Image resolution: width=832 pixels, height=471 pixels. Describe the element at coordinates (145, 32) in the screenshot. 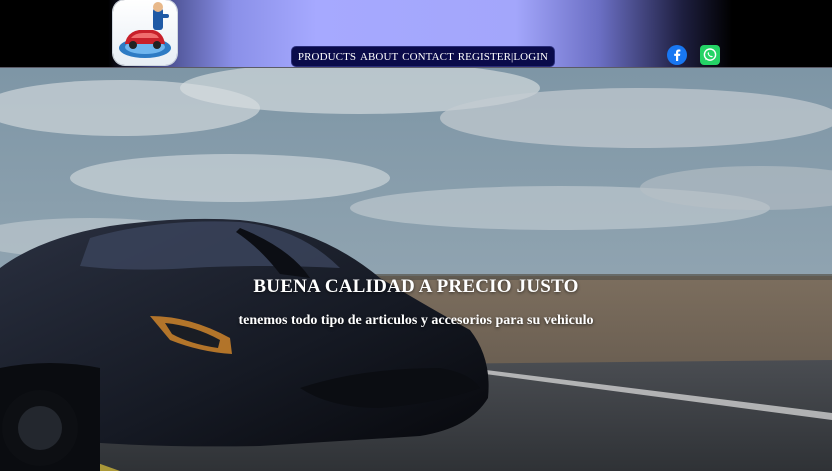

I see `mechanic-car-logo-icon` at that location.